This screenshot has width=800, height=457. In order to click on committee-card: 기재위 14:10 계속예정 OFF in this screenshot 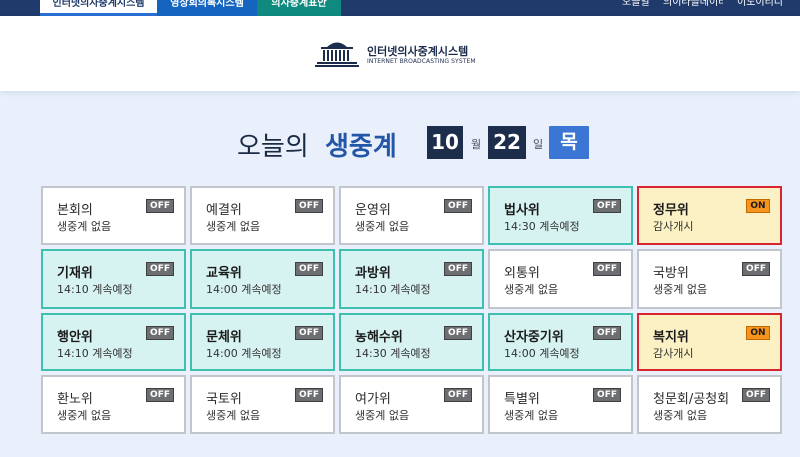, I will do `click(113, 279)`.